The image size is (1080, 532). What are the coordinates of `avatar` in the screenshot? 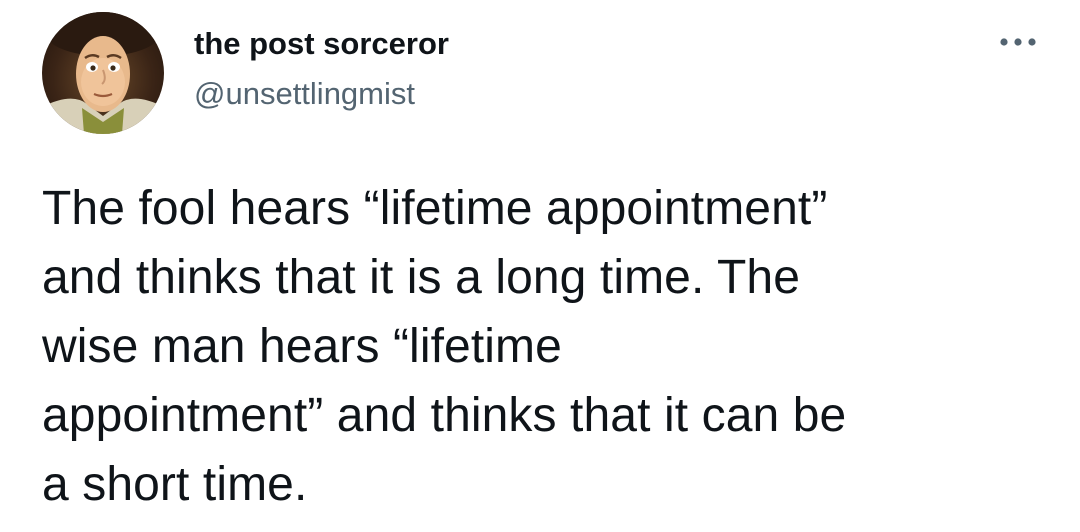 It's located at (103, 73).